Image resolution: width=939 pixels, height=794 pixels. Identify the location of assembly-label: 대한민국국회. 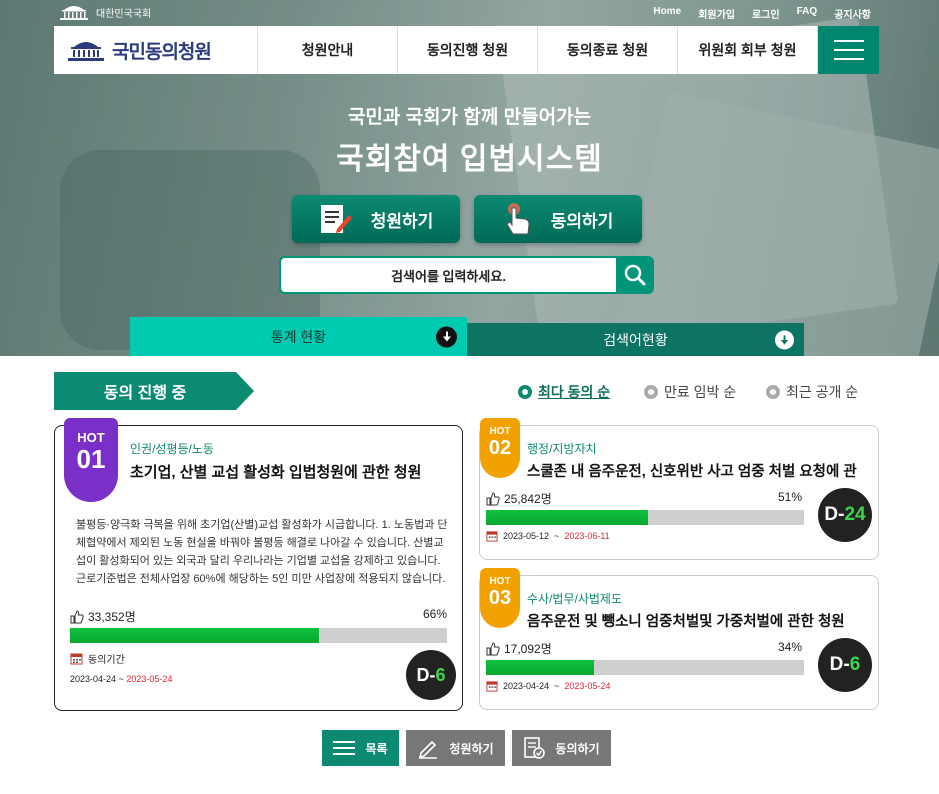
(124, 14).